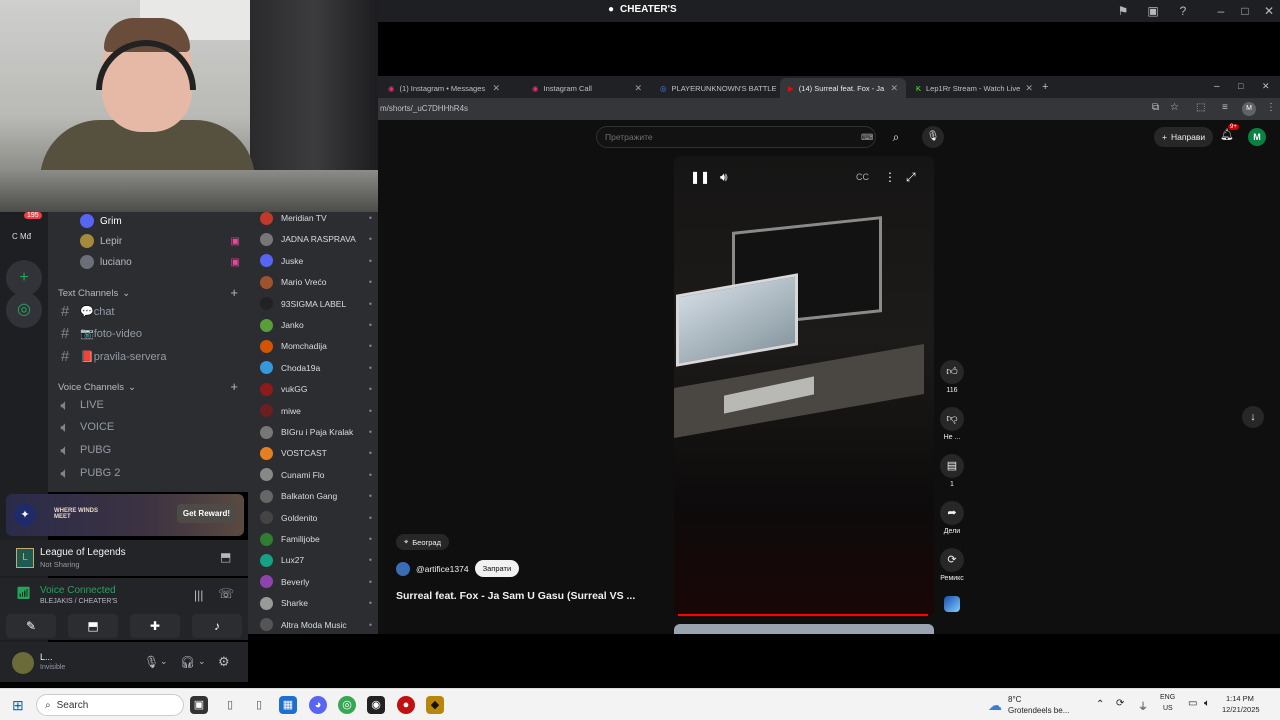 The height and width of the screenshot is (720, 1280). I want to click on member-item: Meridian TV •, so click(316, 218).